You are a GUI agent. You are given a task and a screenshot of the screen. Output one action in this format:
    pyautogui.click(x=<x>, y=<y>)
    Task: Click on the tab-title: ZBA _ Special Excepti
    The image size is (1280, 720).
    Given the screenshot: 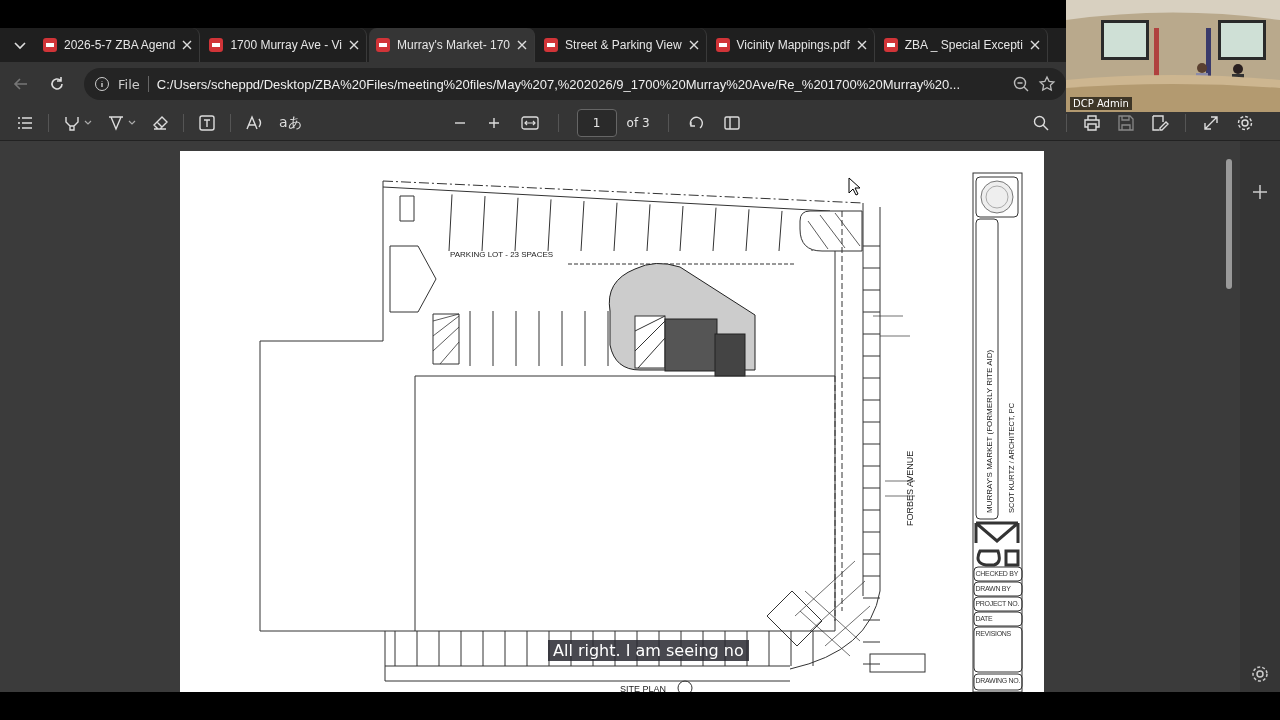 What is the action you would take?
    pyautogui.click(x=963, y=45)
    